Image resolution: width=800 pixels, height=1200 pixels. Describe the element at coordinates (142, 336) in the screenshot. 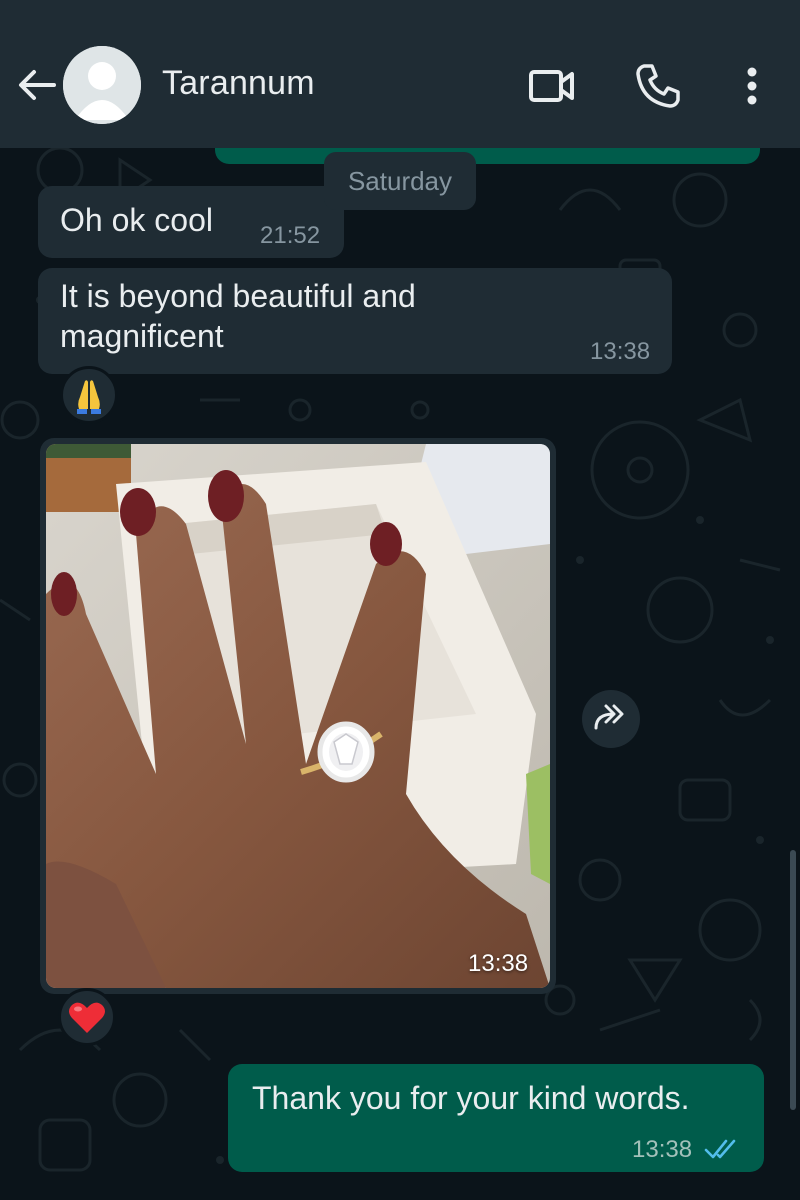

I see `message-text-line-2: magnificent` at that location.